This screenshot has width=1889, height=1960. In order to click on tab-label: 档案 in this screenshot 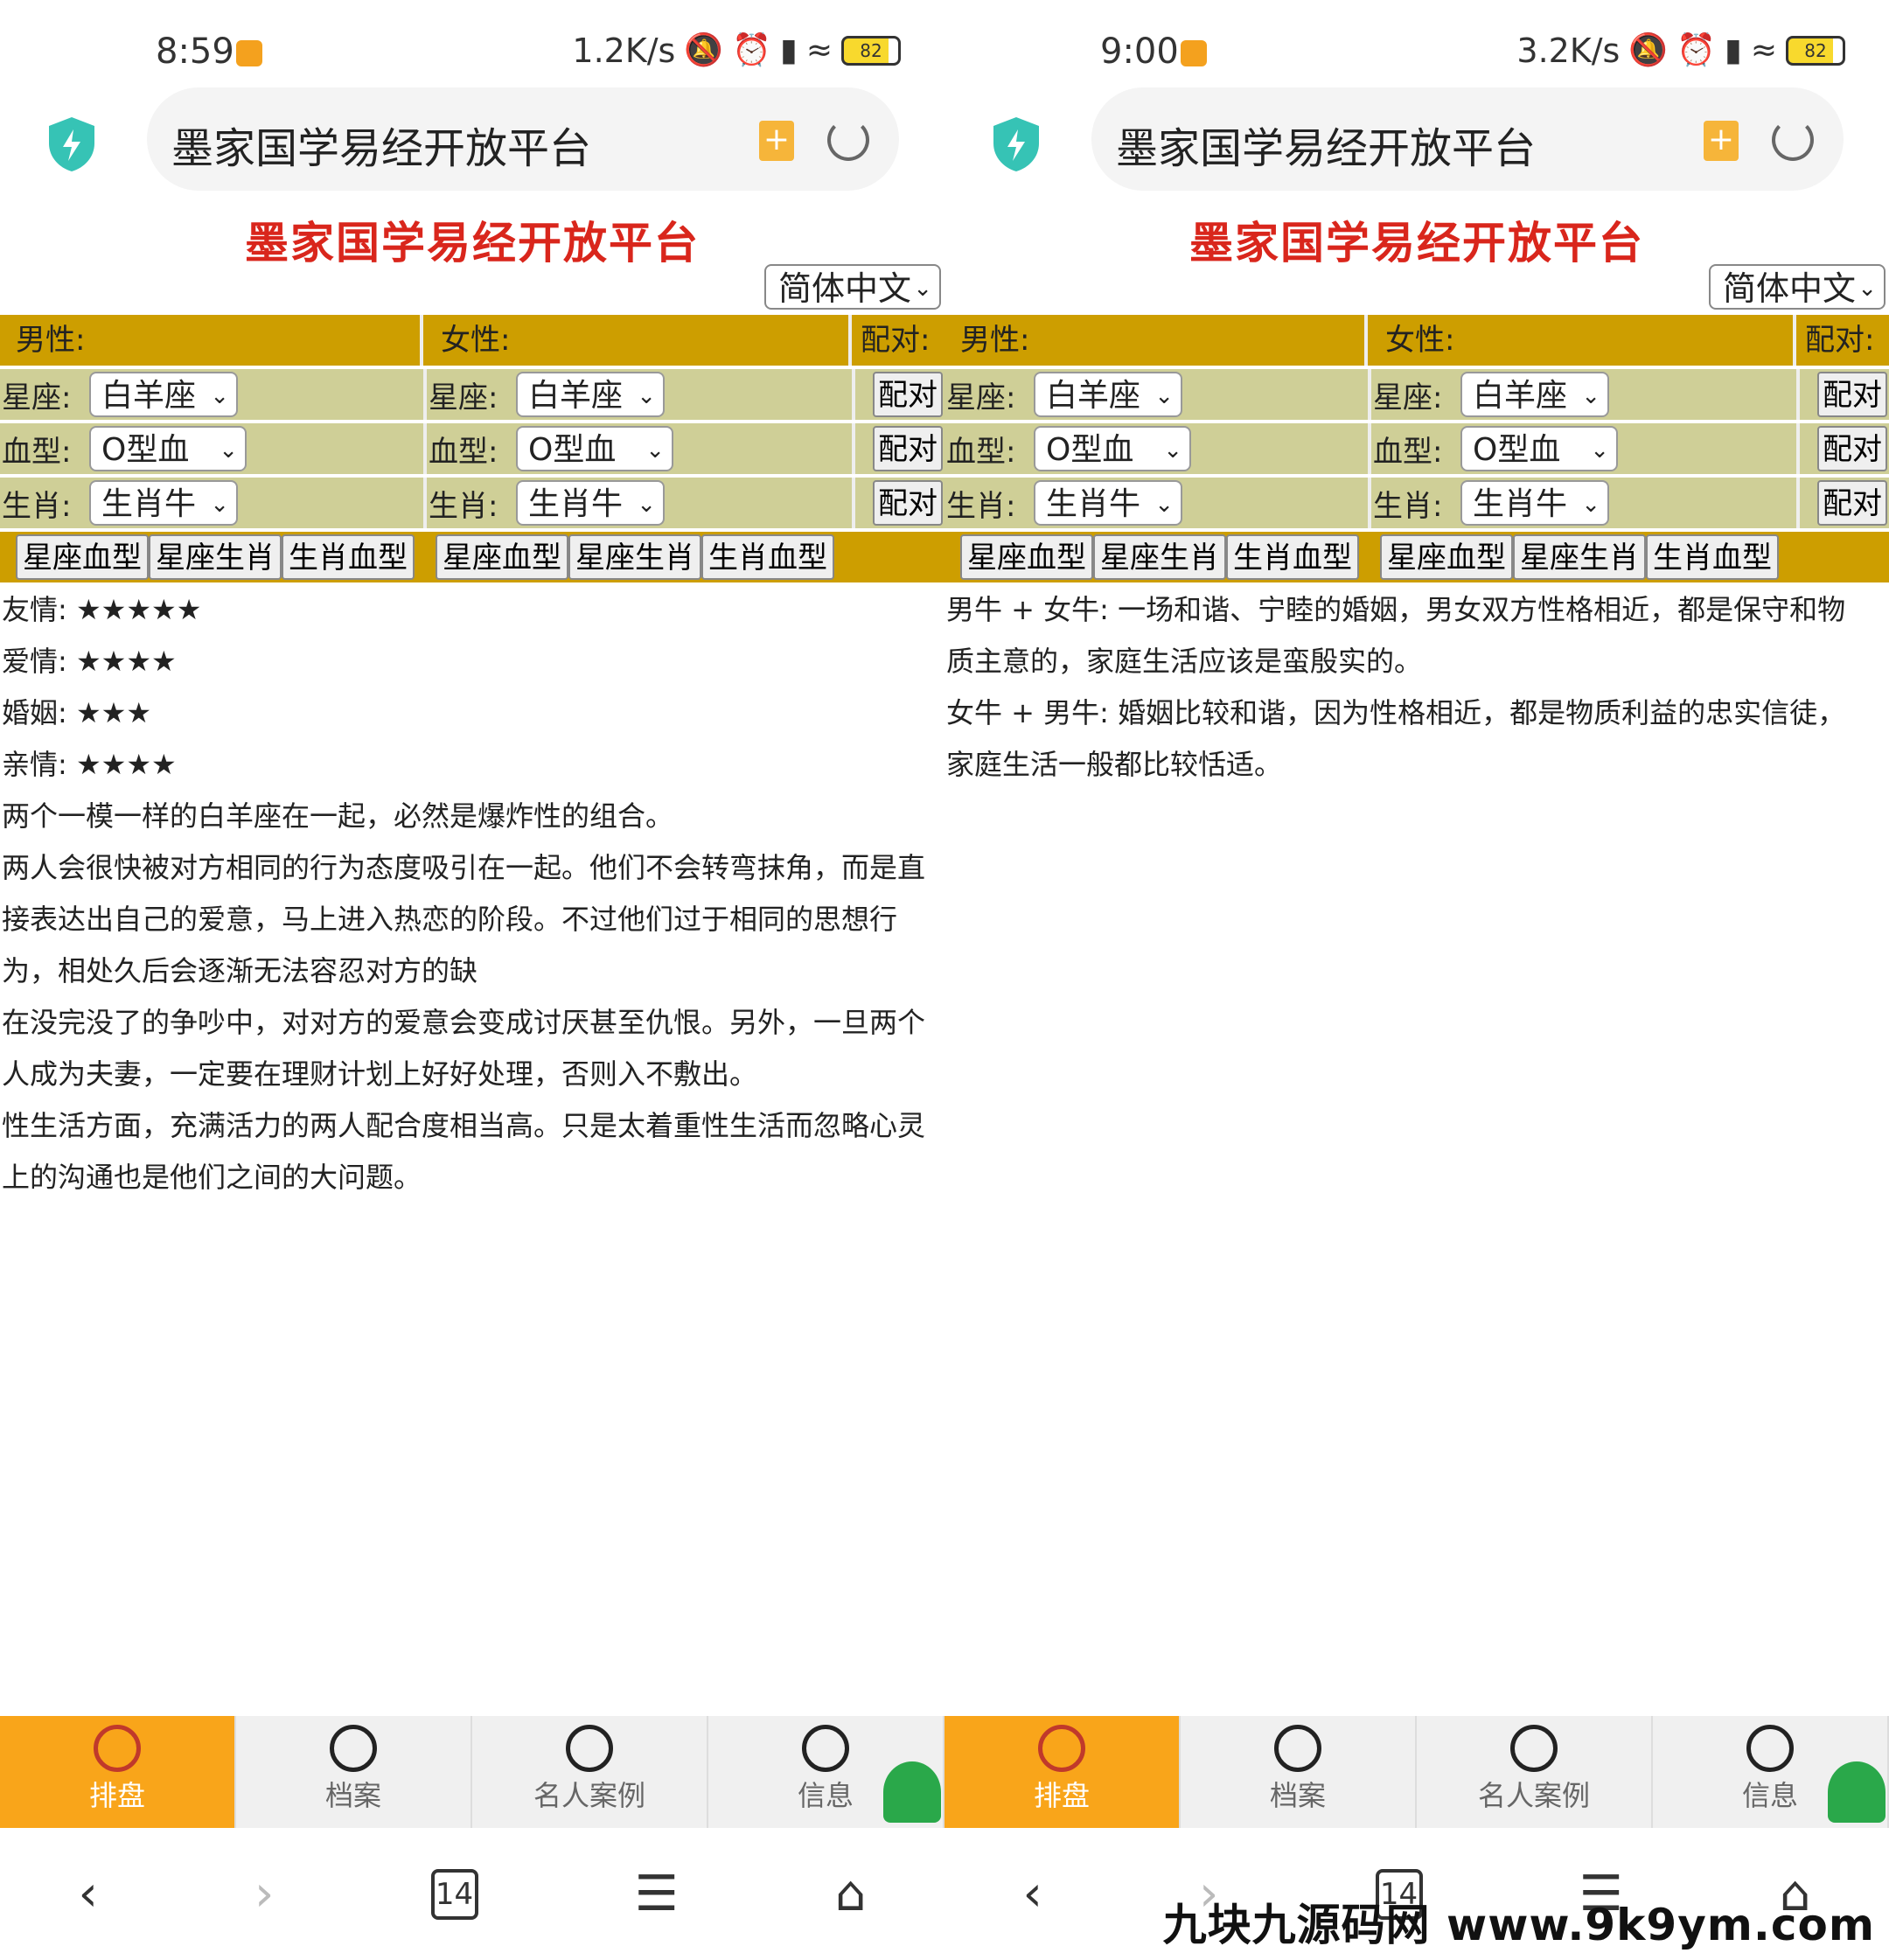, I will do `click(352, 1795)`.